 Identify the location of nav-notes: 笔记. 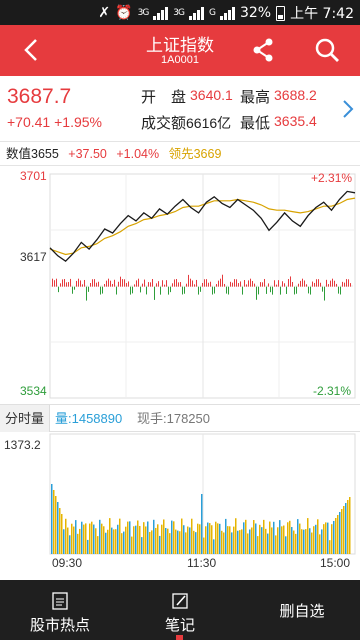
(180, 610).